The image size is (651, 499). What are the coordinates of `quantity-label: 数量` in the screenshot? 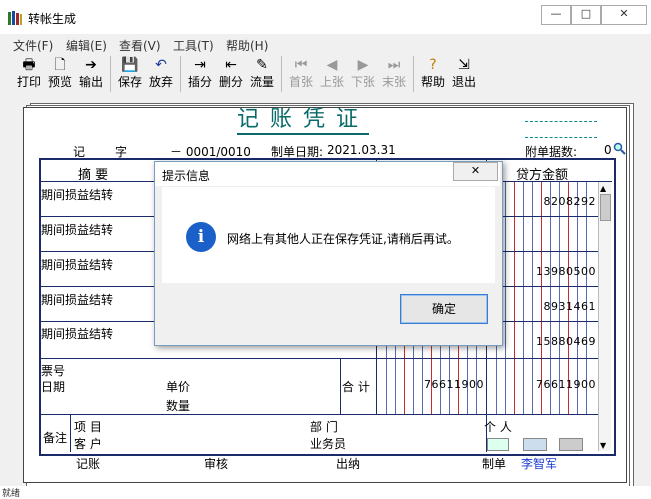 It's located at (178, 406).